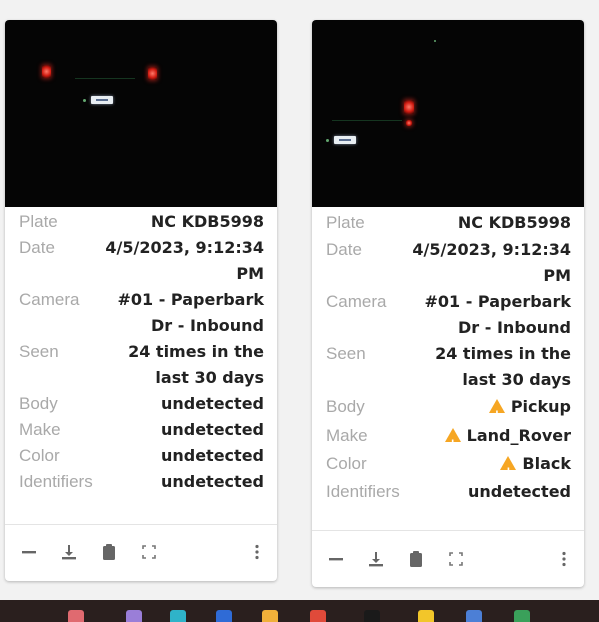 The width and height of the screenshot is (599, 622). I want to click on detail-value: Land_Rover, so click(507, 440).